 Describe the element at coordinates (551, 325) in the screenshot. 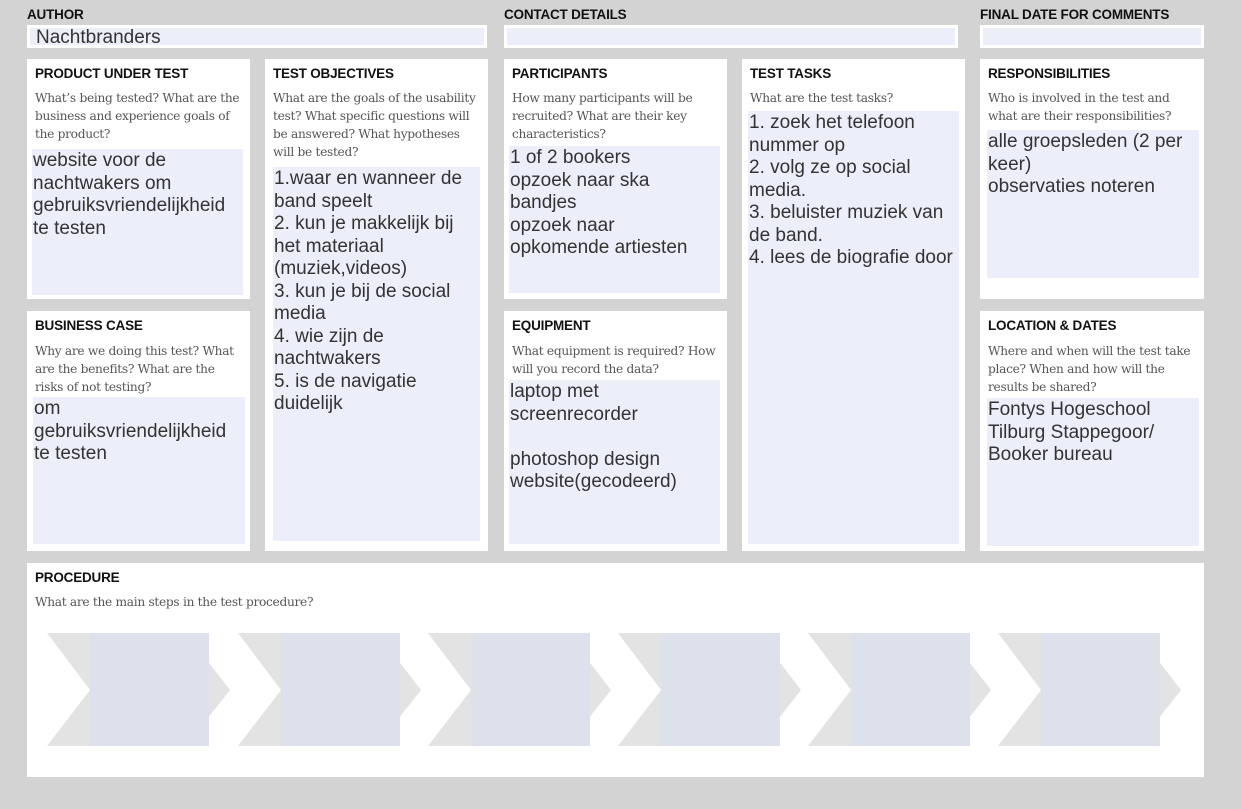

I see `card-title: EQUIPMENT` at that location.